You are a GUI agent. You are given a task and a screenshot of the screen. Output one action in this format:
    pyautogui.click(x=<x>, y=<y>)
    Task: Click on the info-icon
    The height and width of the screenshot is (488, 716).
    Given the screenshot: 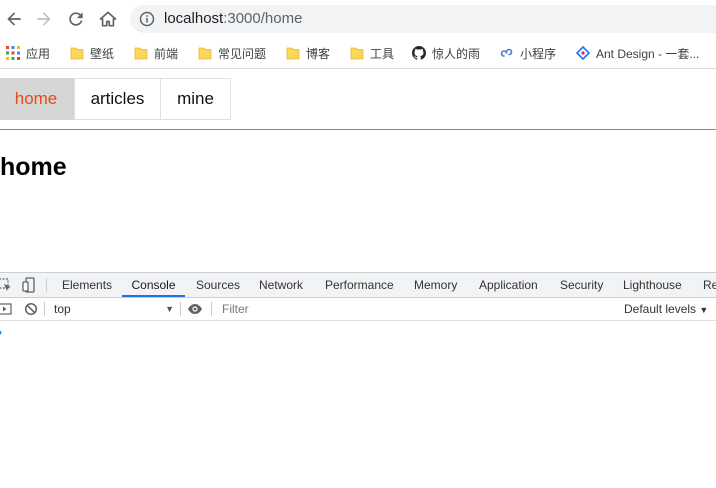 What is the action you would take?
    pyautogui.click(x=147, y=19)
    